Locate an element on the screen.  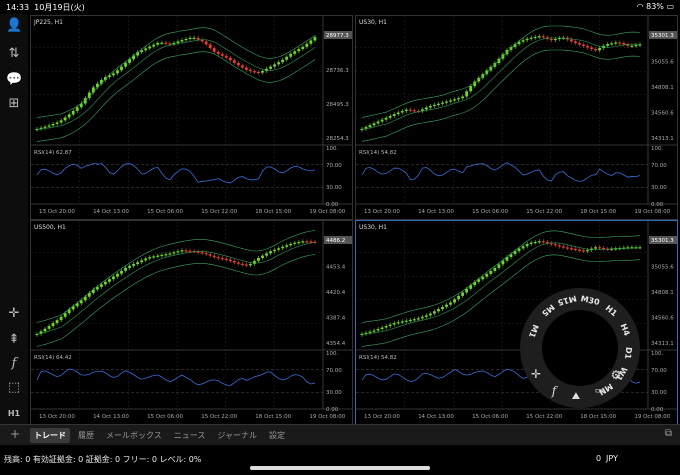
rsi-tick: 0.00 is located at coordinates (657, 410).